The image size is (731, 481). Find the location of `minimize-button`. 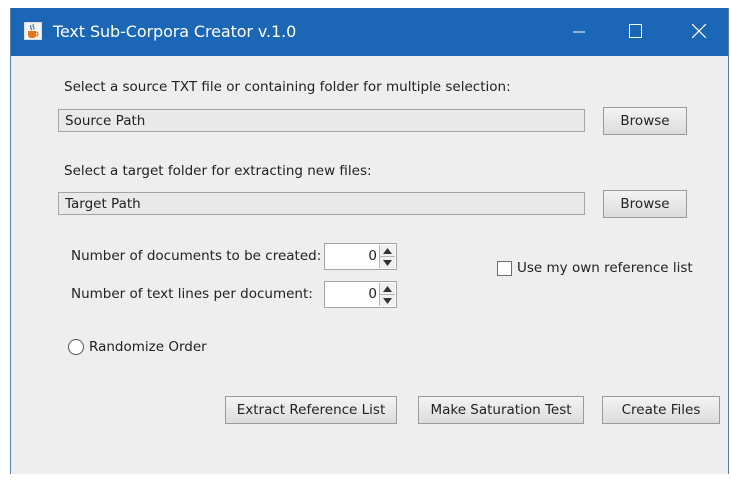

minimize-button is located at coordinates (579, 32).